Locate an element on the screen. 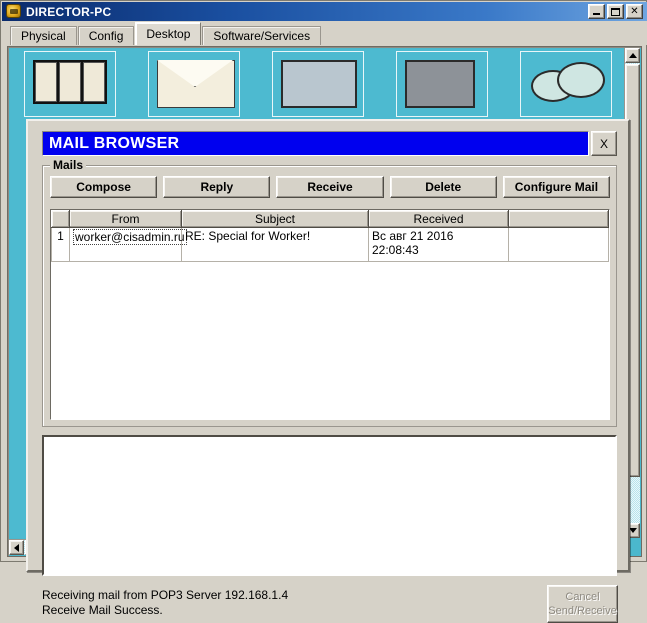 This screenshot has height=623, width=647. tab-physical: Physical is located at coordinates (43, 35).